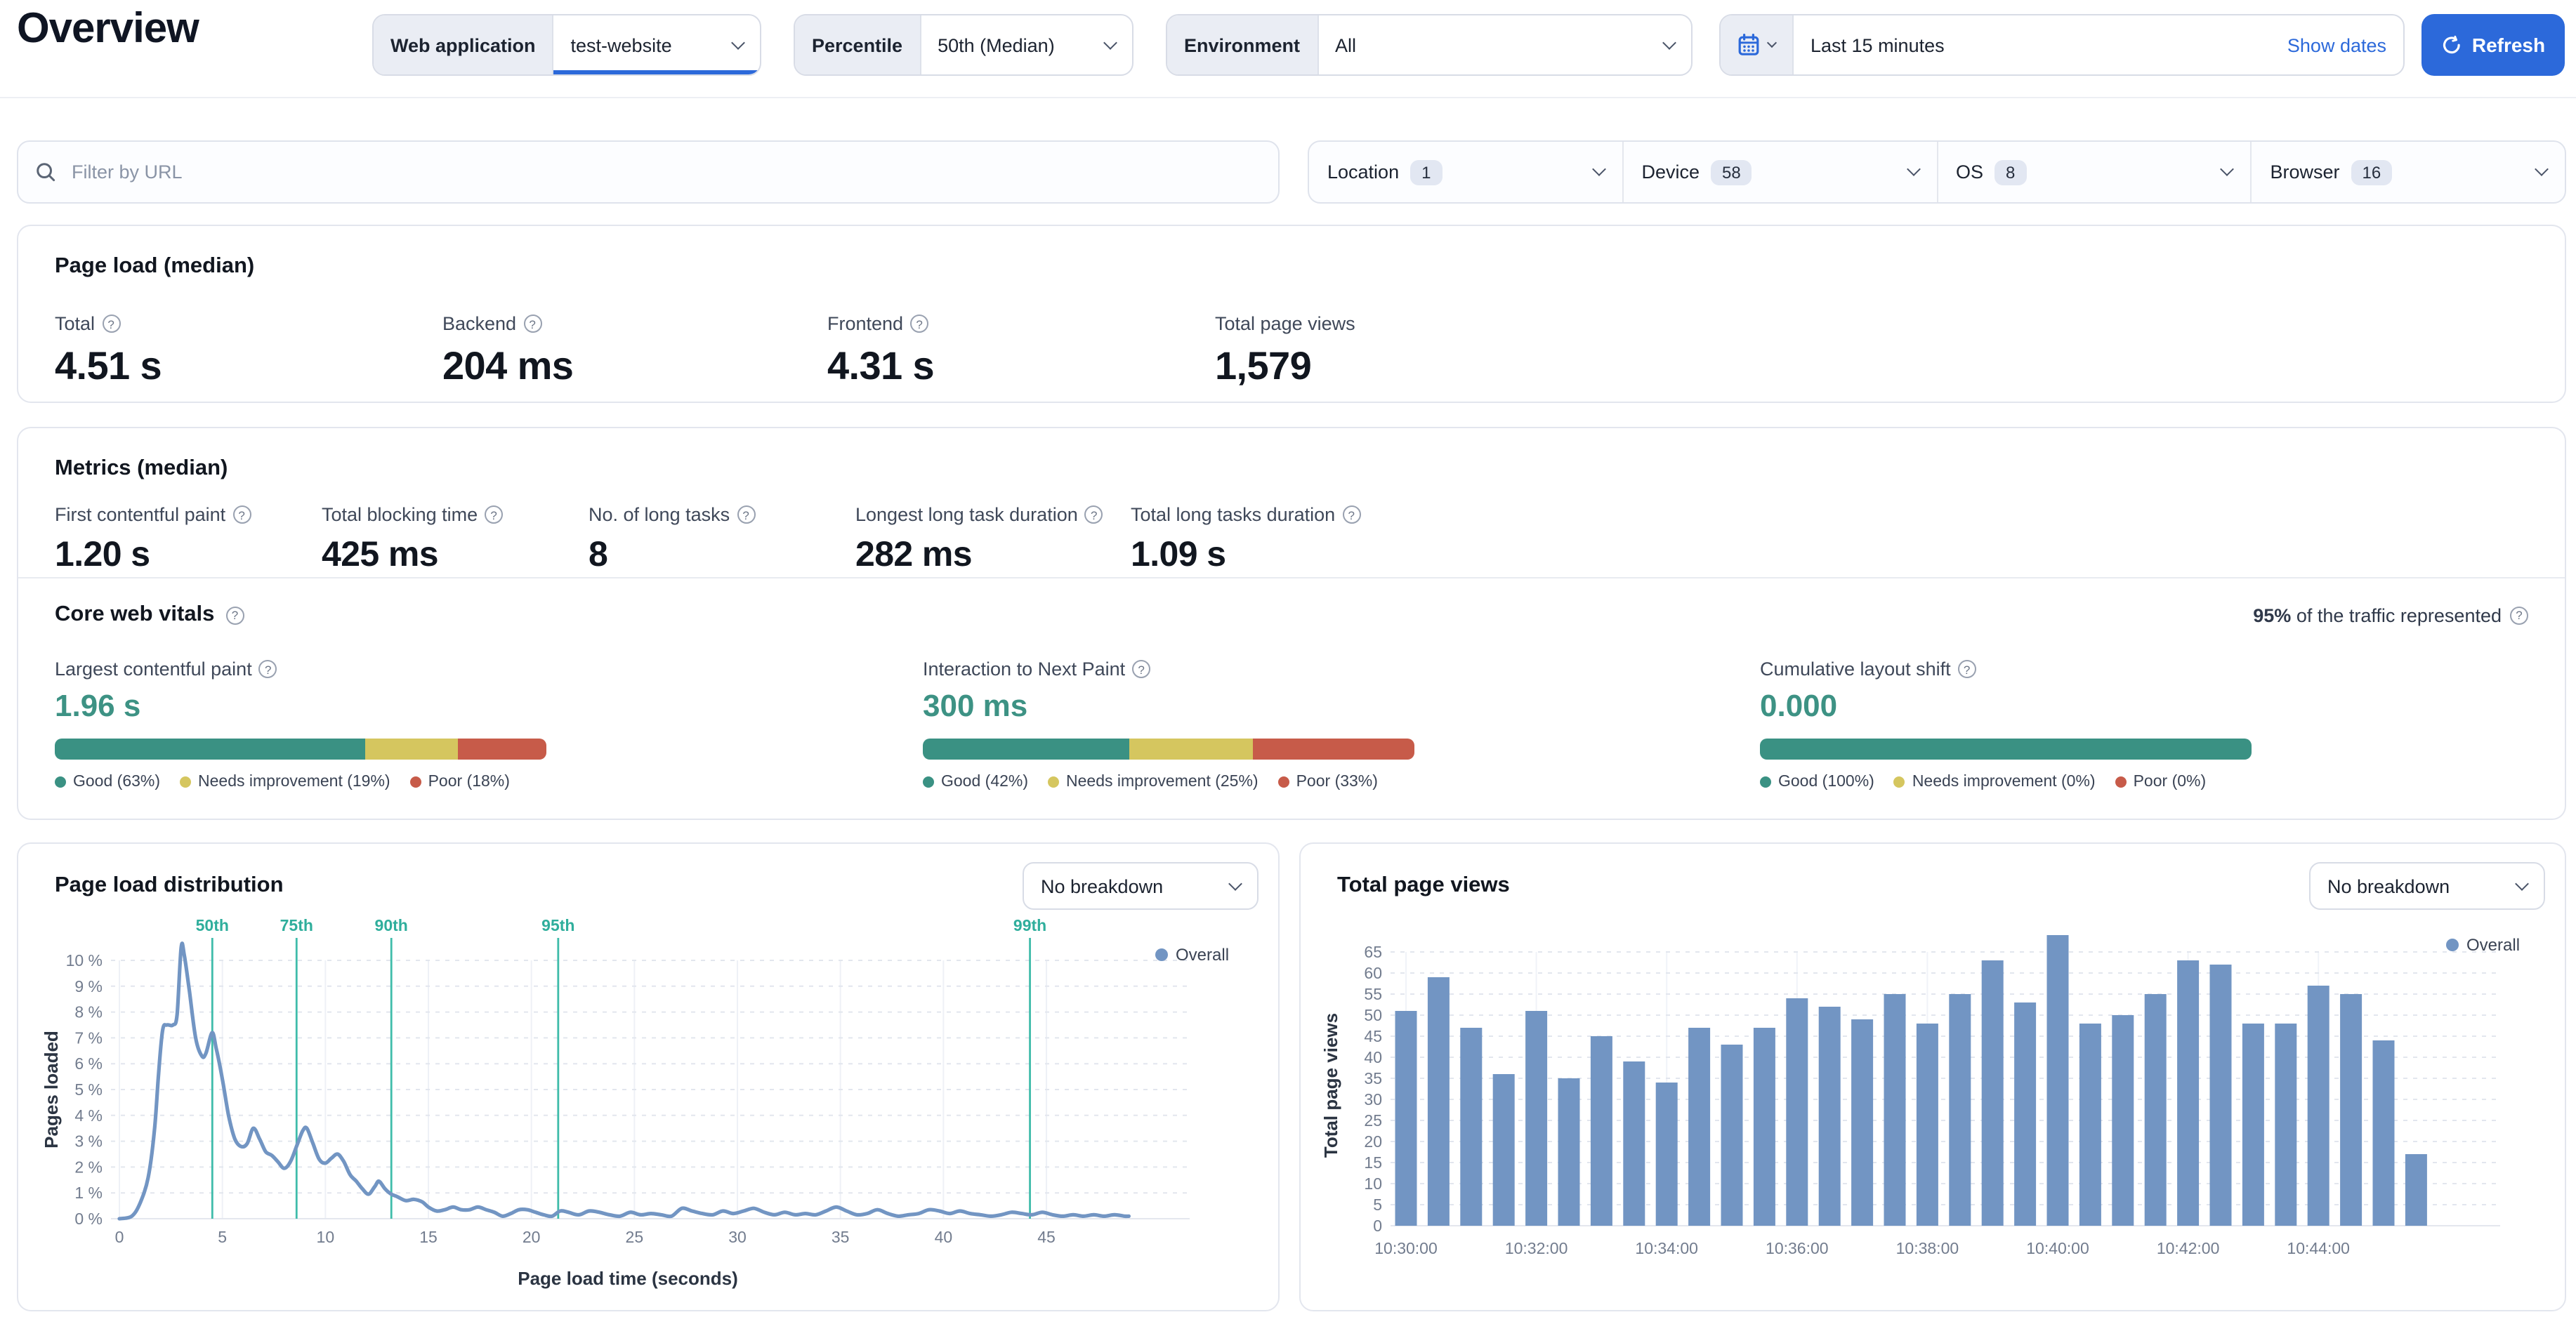 Image resolution: width=2576 pixels, height=1317 pixels. Describe the element at coordinates (1781, 172) in the screenshot. I see `facet-device: Device 58` at that location.